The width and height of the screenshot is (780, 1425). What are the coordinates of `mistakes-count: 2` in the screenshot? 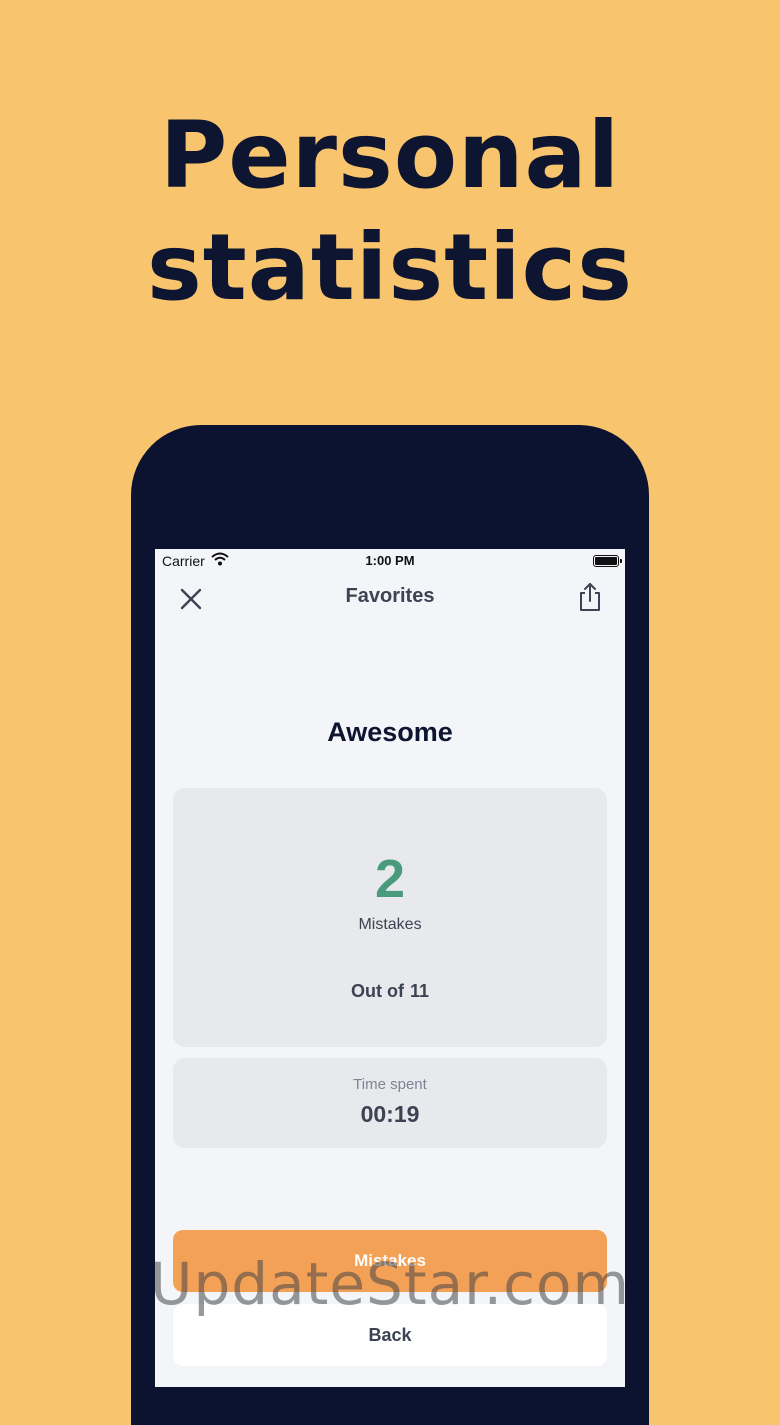 It's located at (390, 879).